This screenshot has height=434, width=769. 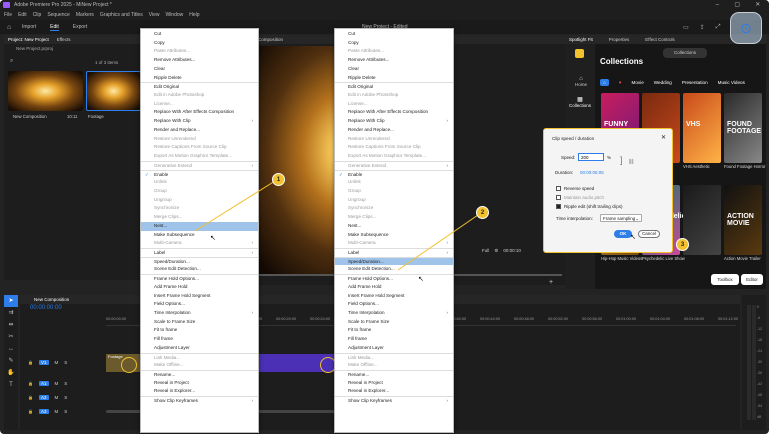 What do you see at coordinates (574, 218) in the screenshot?
I see `interpolation-label: Time interpolation:` at bounding box center [574, 218].